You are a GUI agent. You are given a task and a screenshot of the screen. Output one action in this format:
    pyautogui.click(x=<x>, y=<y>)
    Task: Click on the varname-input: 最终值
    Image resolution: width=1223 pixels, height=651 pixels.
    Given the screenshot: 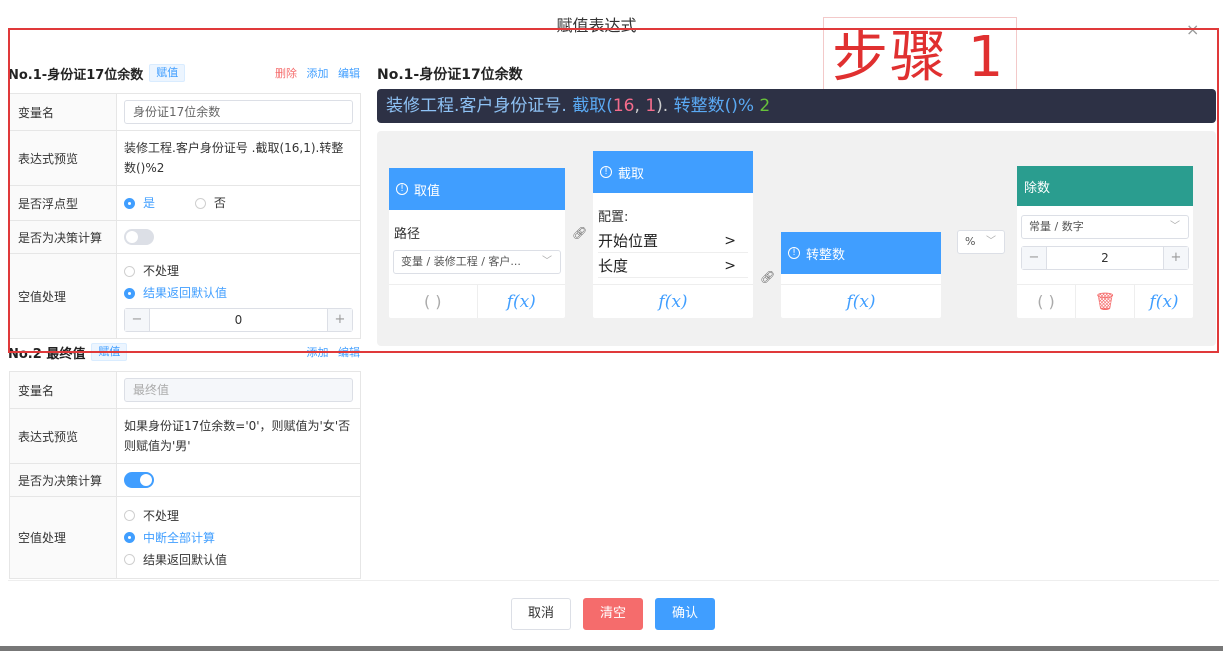 What is the action you would take?
    pyautogui.click(x=238, y=390)
    